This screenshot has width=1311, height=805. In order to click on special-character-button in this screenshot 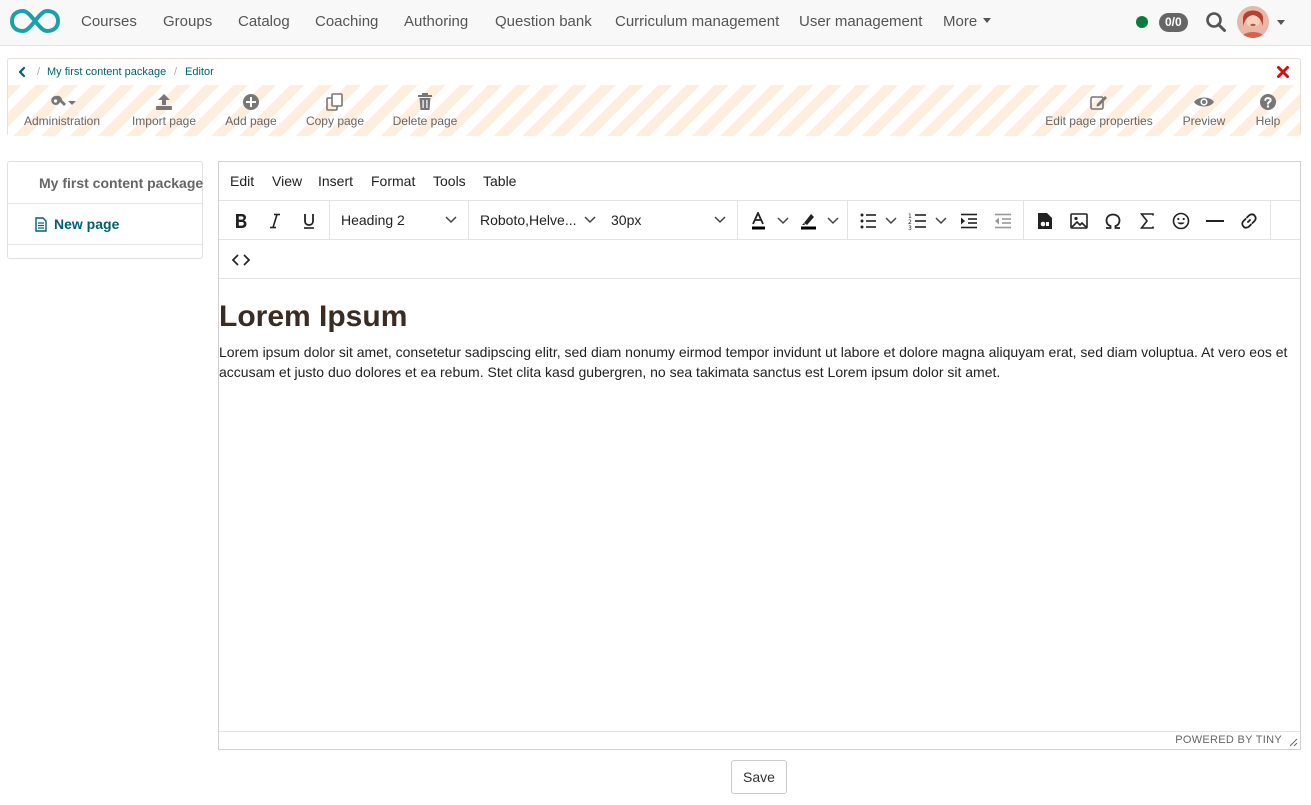, I will do `click(1113, 220)`.